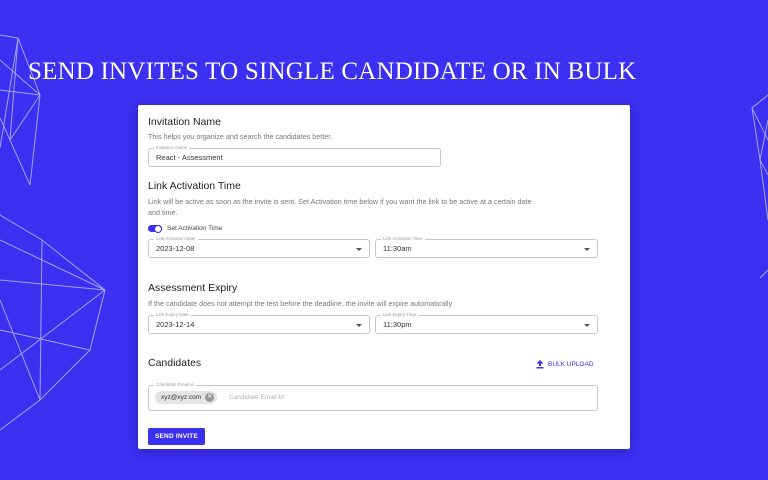 This screenshot has height=480, width=768. Describe the element at coordinates (189, 157) in the screenshot. I see `invitation-name-value: React - Assessment` at that location.